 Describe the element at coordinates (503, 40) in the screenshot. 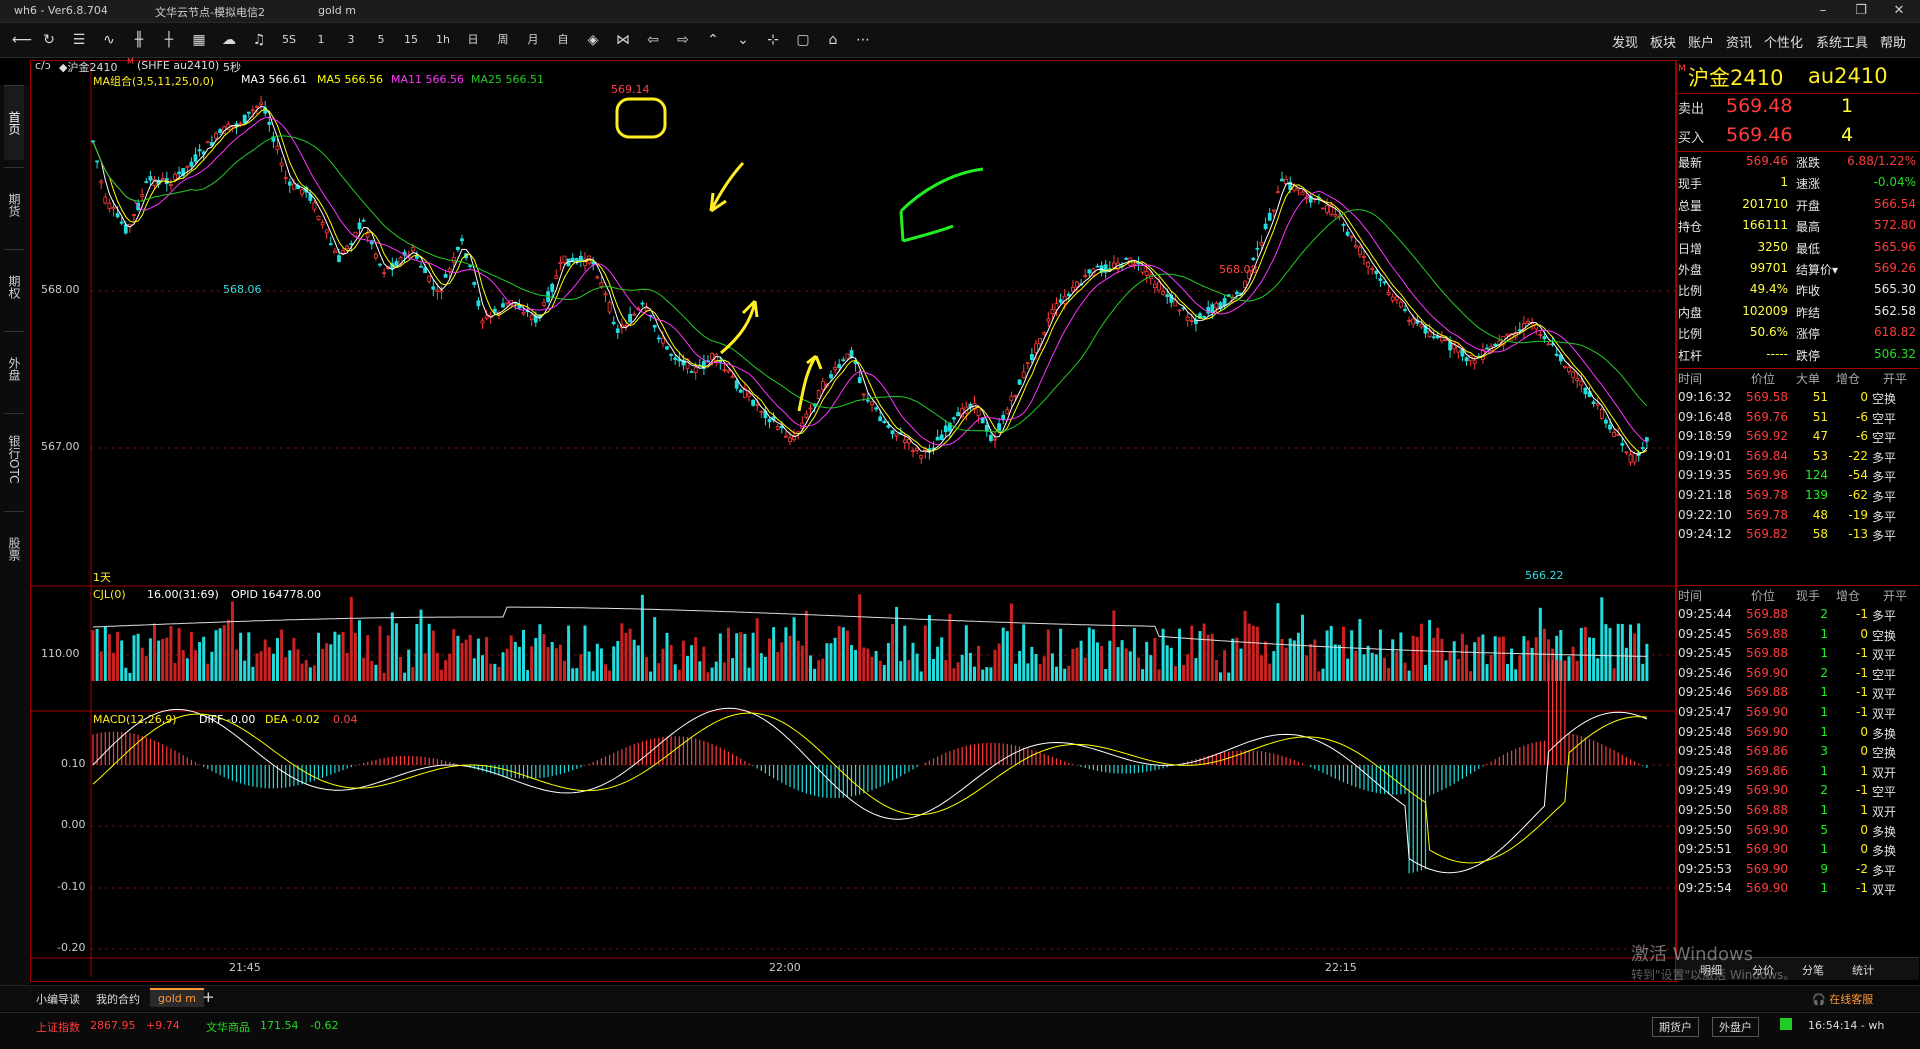

I see `period-week: 周` at that location.